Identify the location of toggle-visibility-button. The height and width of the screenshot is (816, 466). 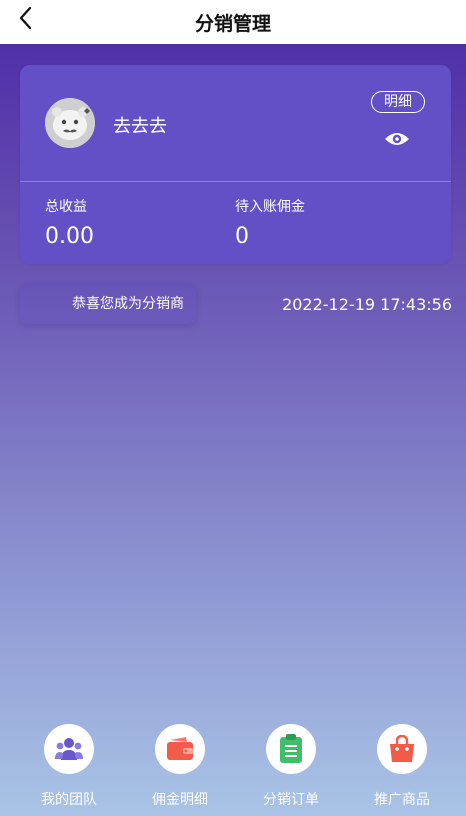
(397, 139).